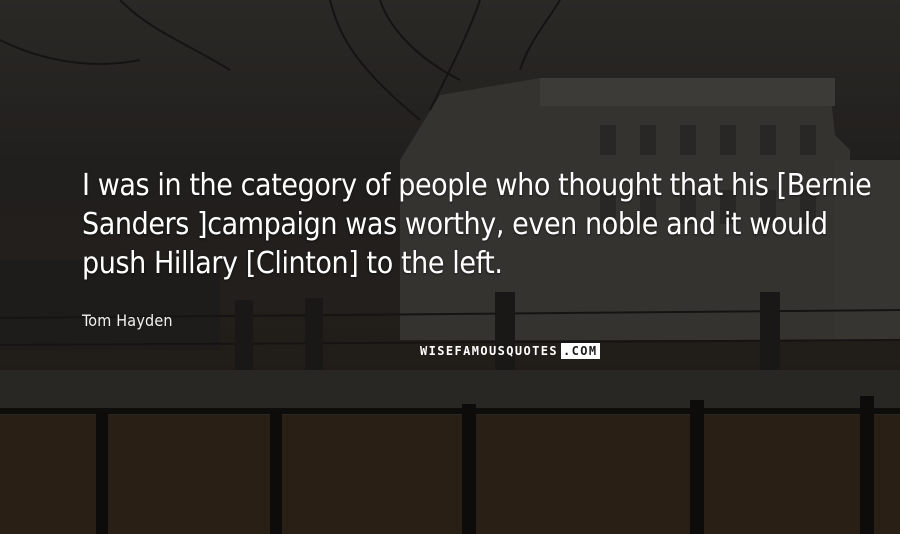  I want to click on watermark-tld: .COM, so click(580, 351).